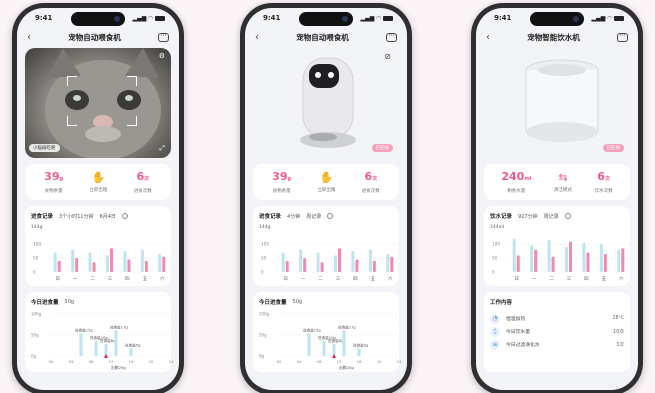  I want to click on work-title: 工作内容, so click(501, 303).